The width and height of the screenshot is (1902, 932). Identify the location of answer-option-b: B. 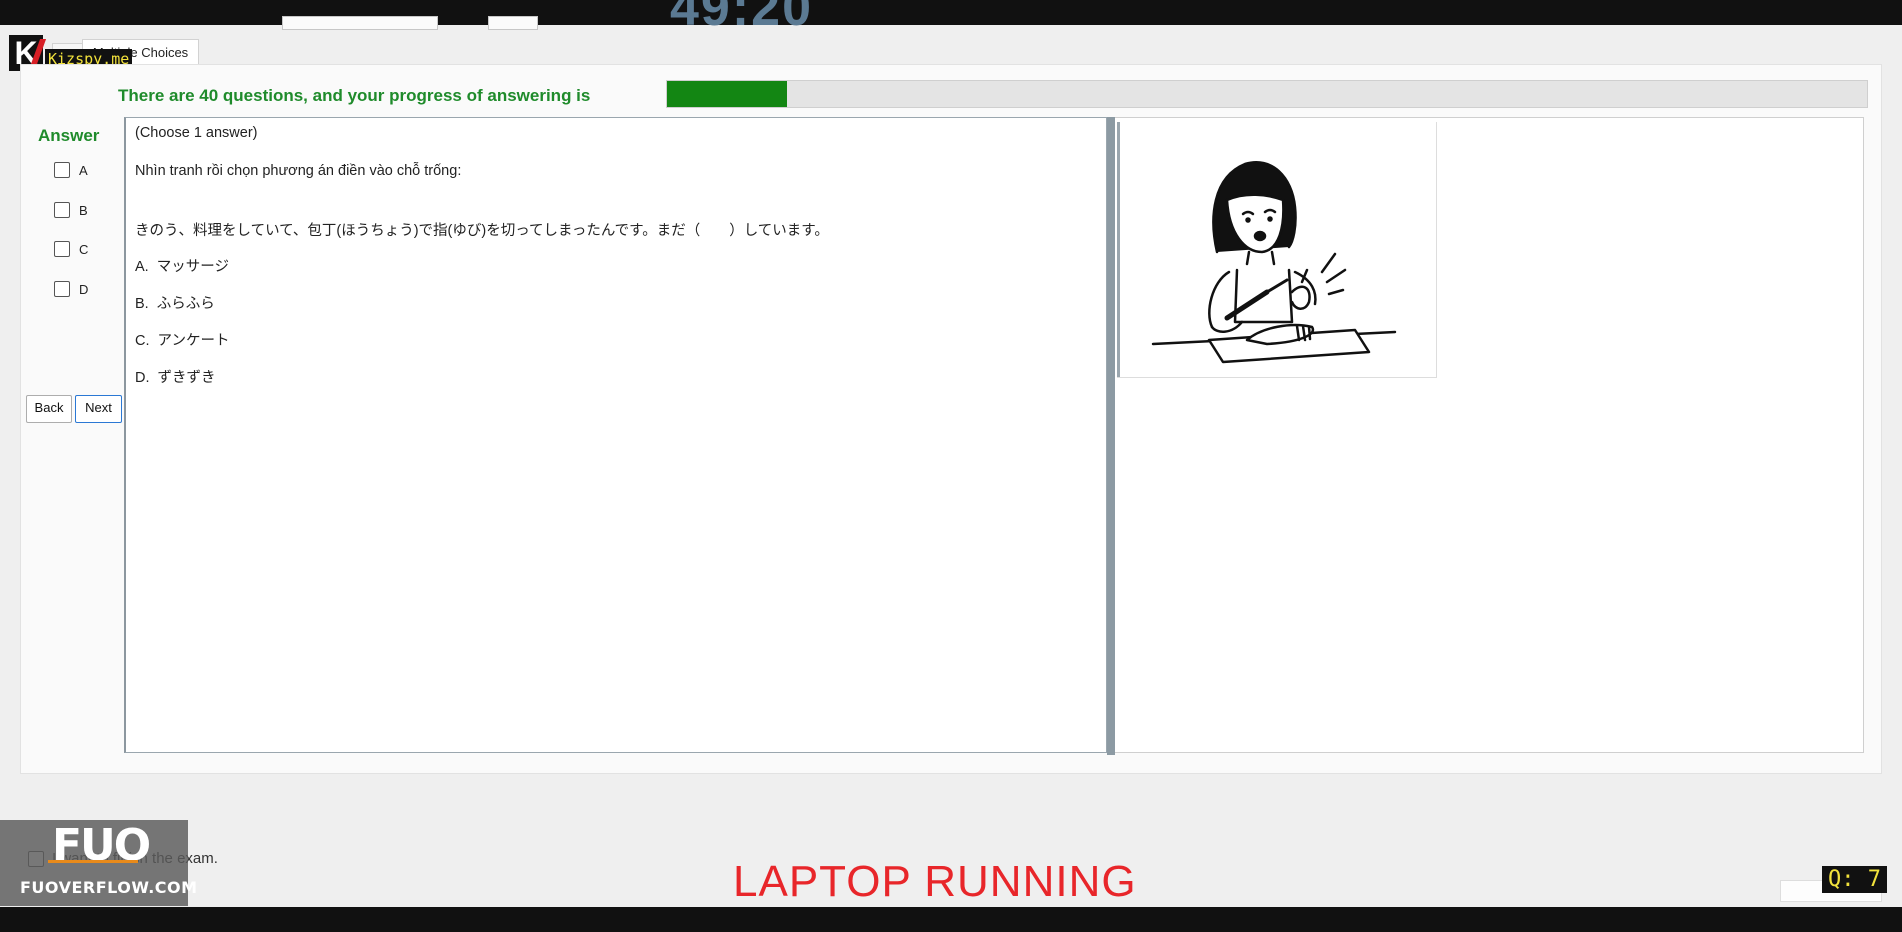
(71, 210).